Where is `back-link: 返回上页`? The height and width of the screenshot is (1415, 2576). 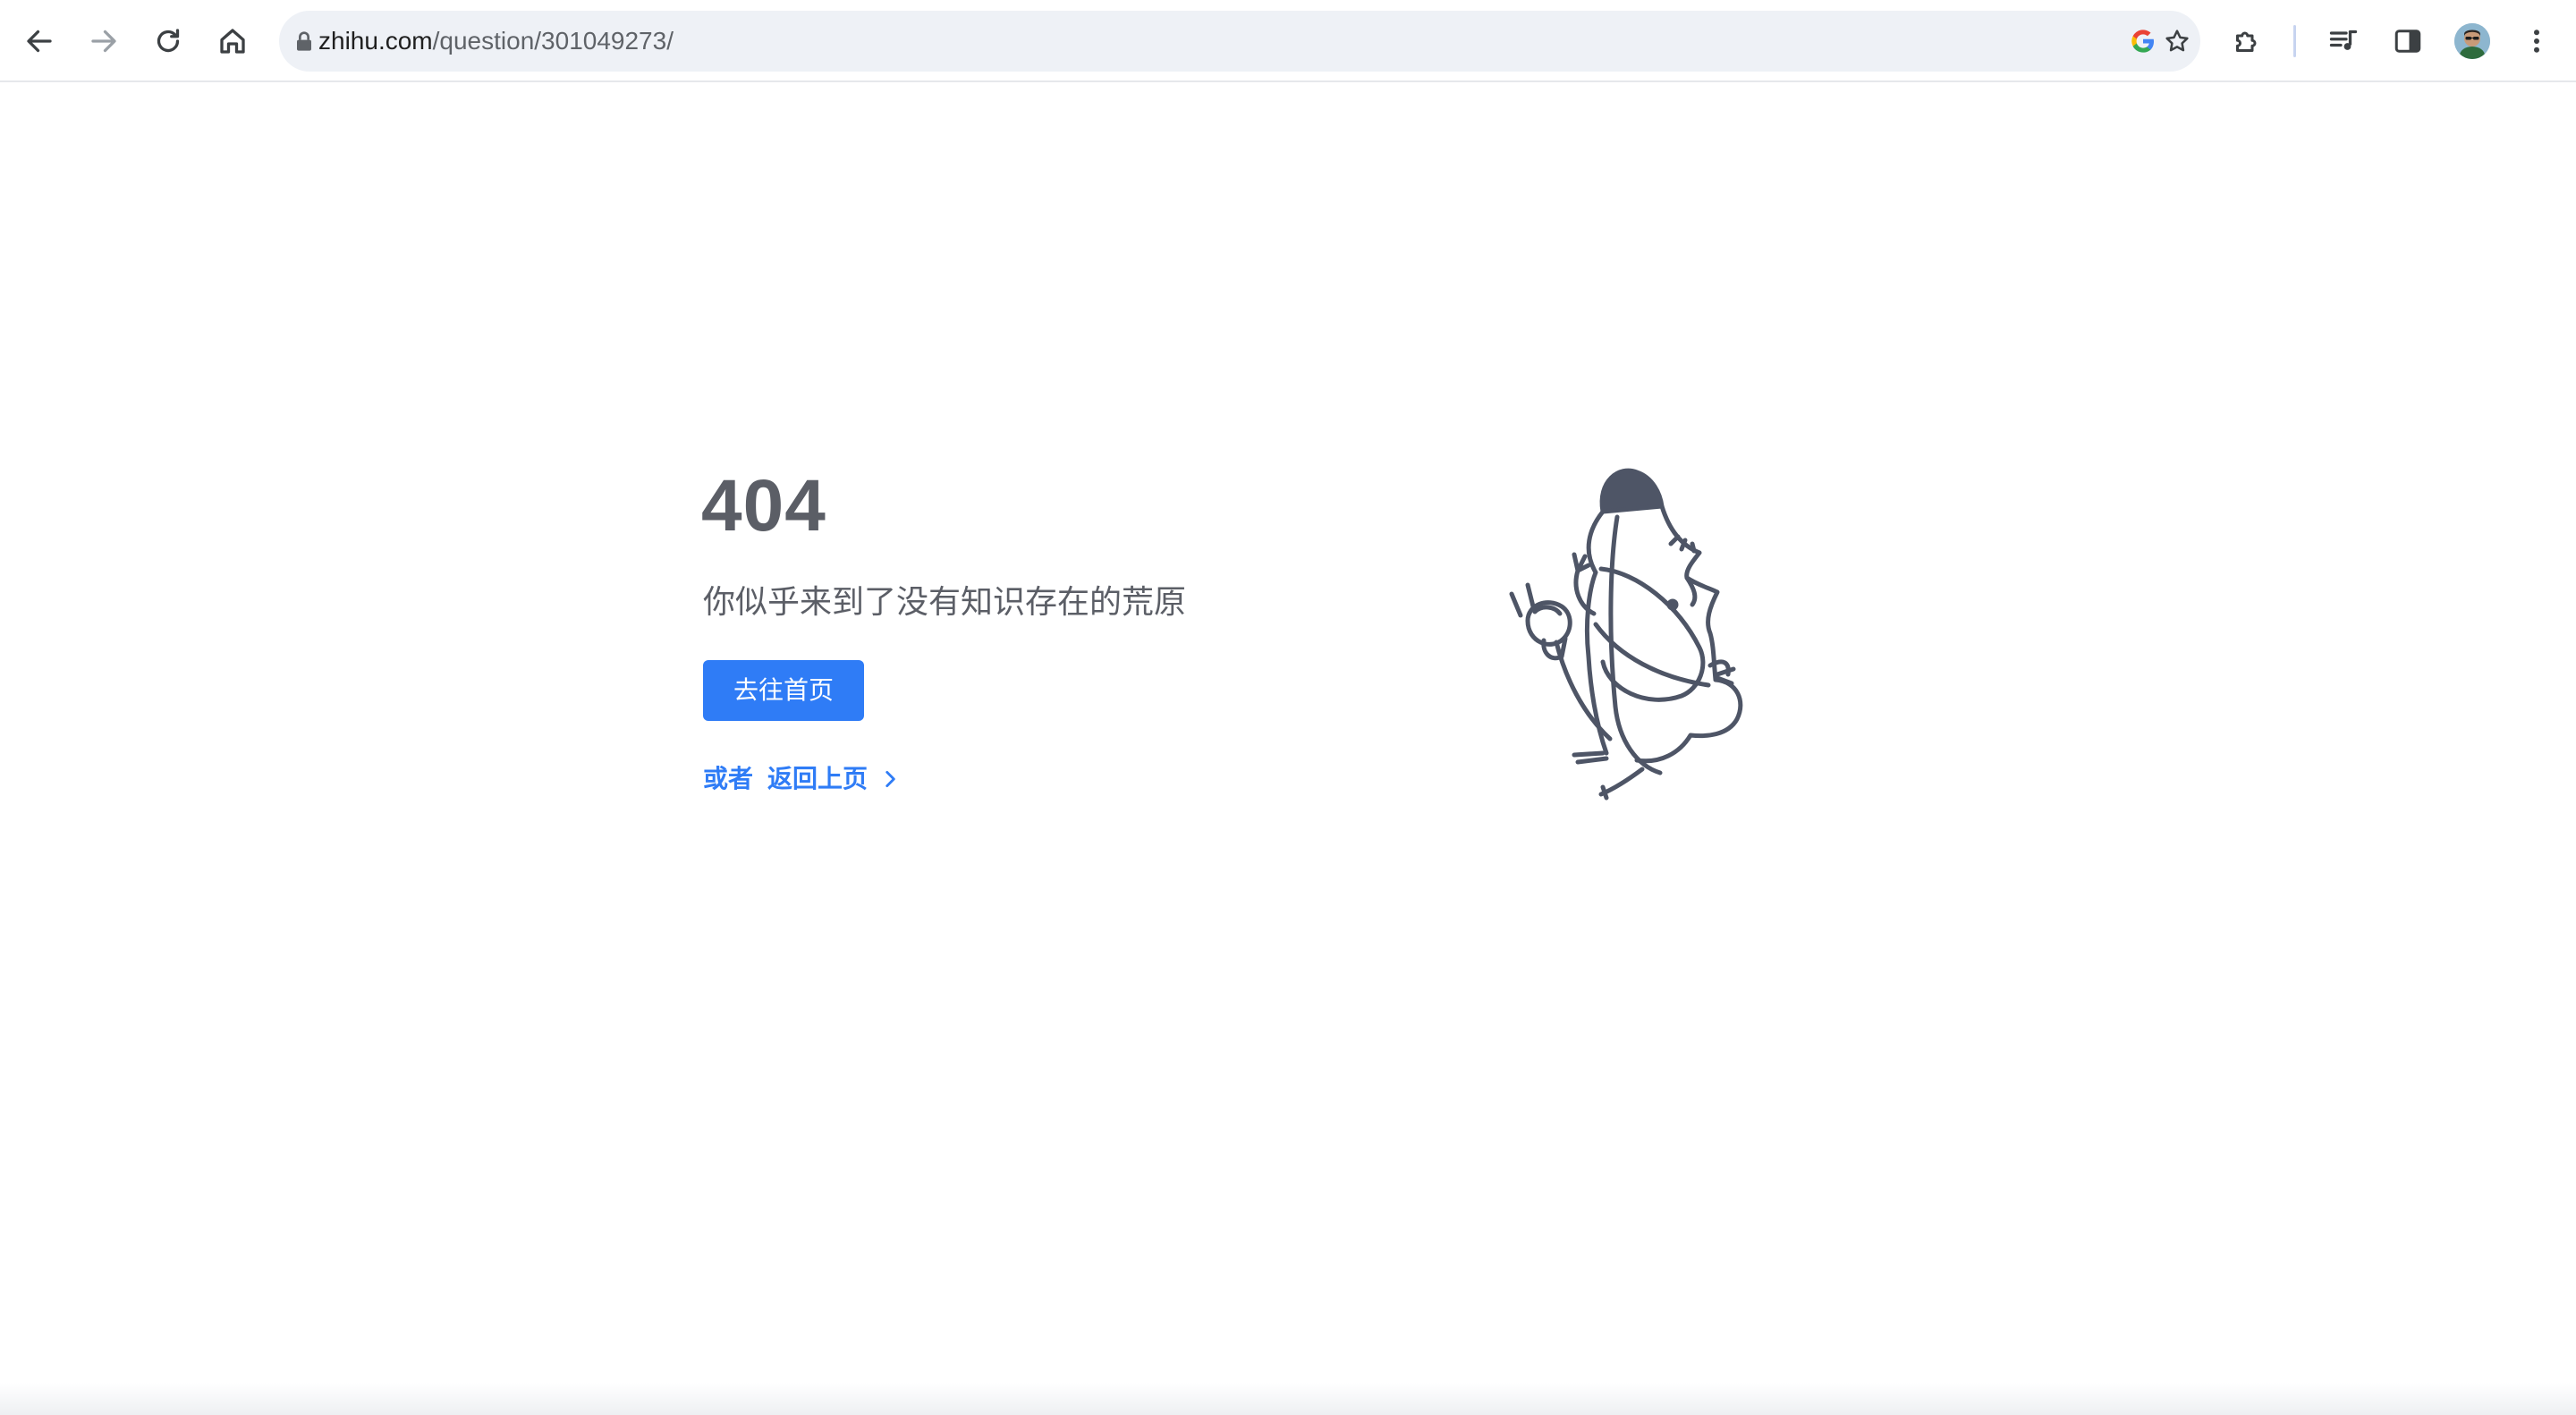 back-link: 返回上页 is located at coordinates (834, 779).